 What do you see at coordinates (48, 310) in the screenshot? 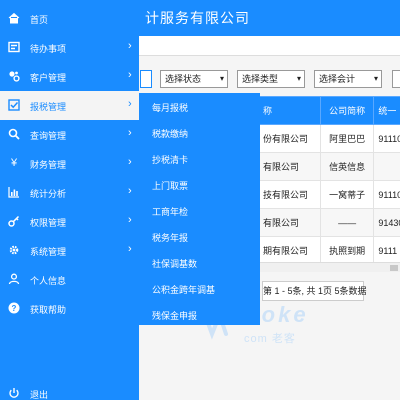
I see `sidebar-item-label: 获取帮助` at bounding box center [48, 310].